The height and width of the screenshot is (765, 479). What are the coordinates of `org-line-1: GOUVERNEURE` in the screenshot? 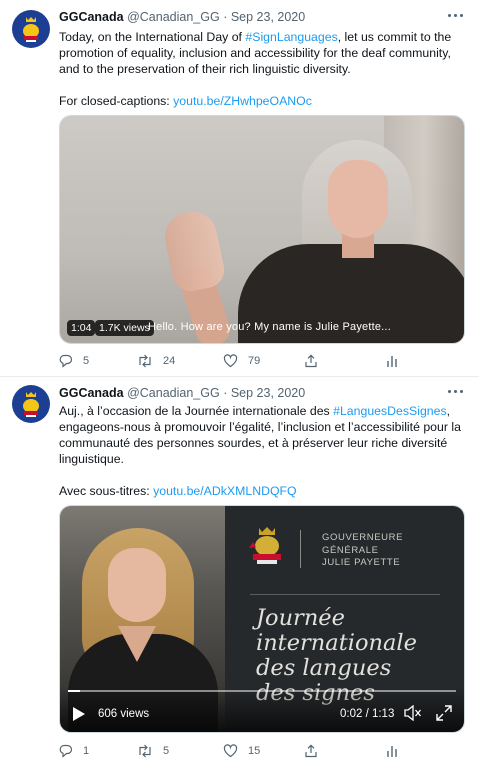 It's located at (363, 537).